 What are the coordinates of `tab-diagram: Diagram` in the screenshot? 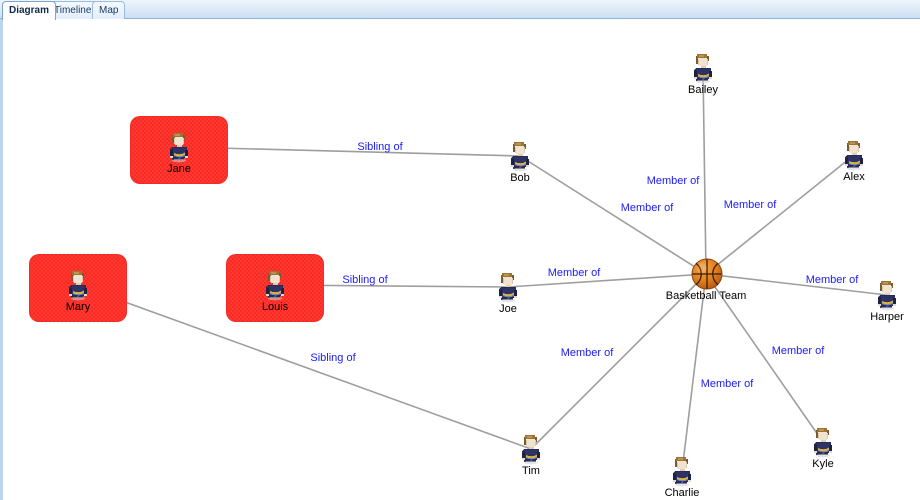 It's located at (29, 10).